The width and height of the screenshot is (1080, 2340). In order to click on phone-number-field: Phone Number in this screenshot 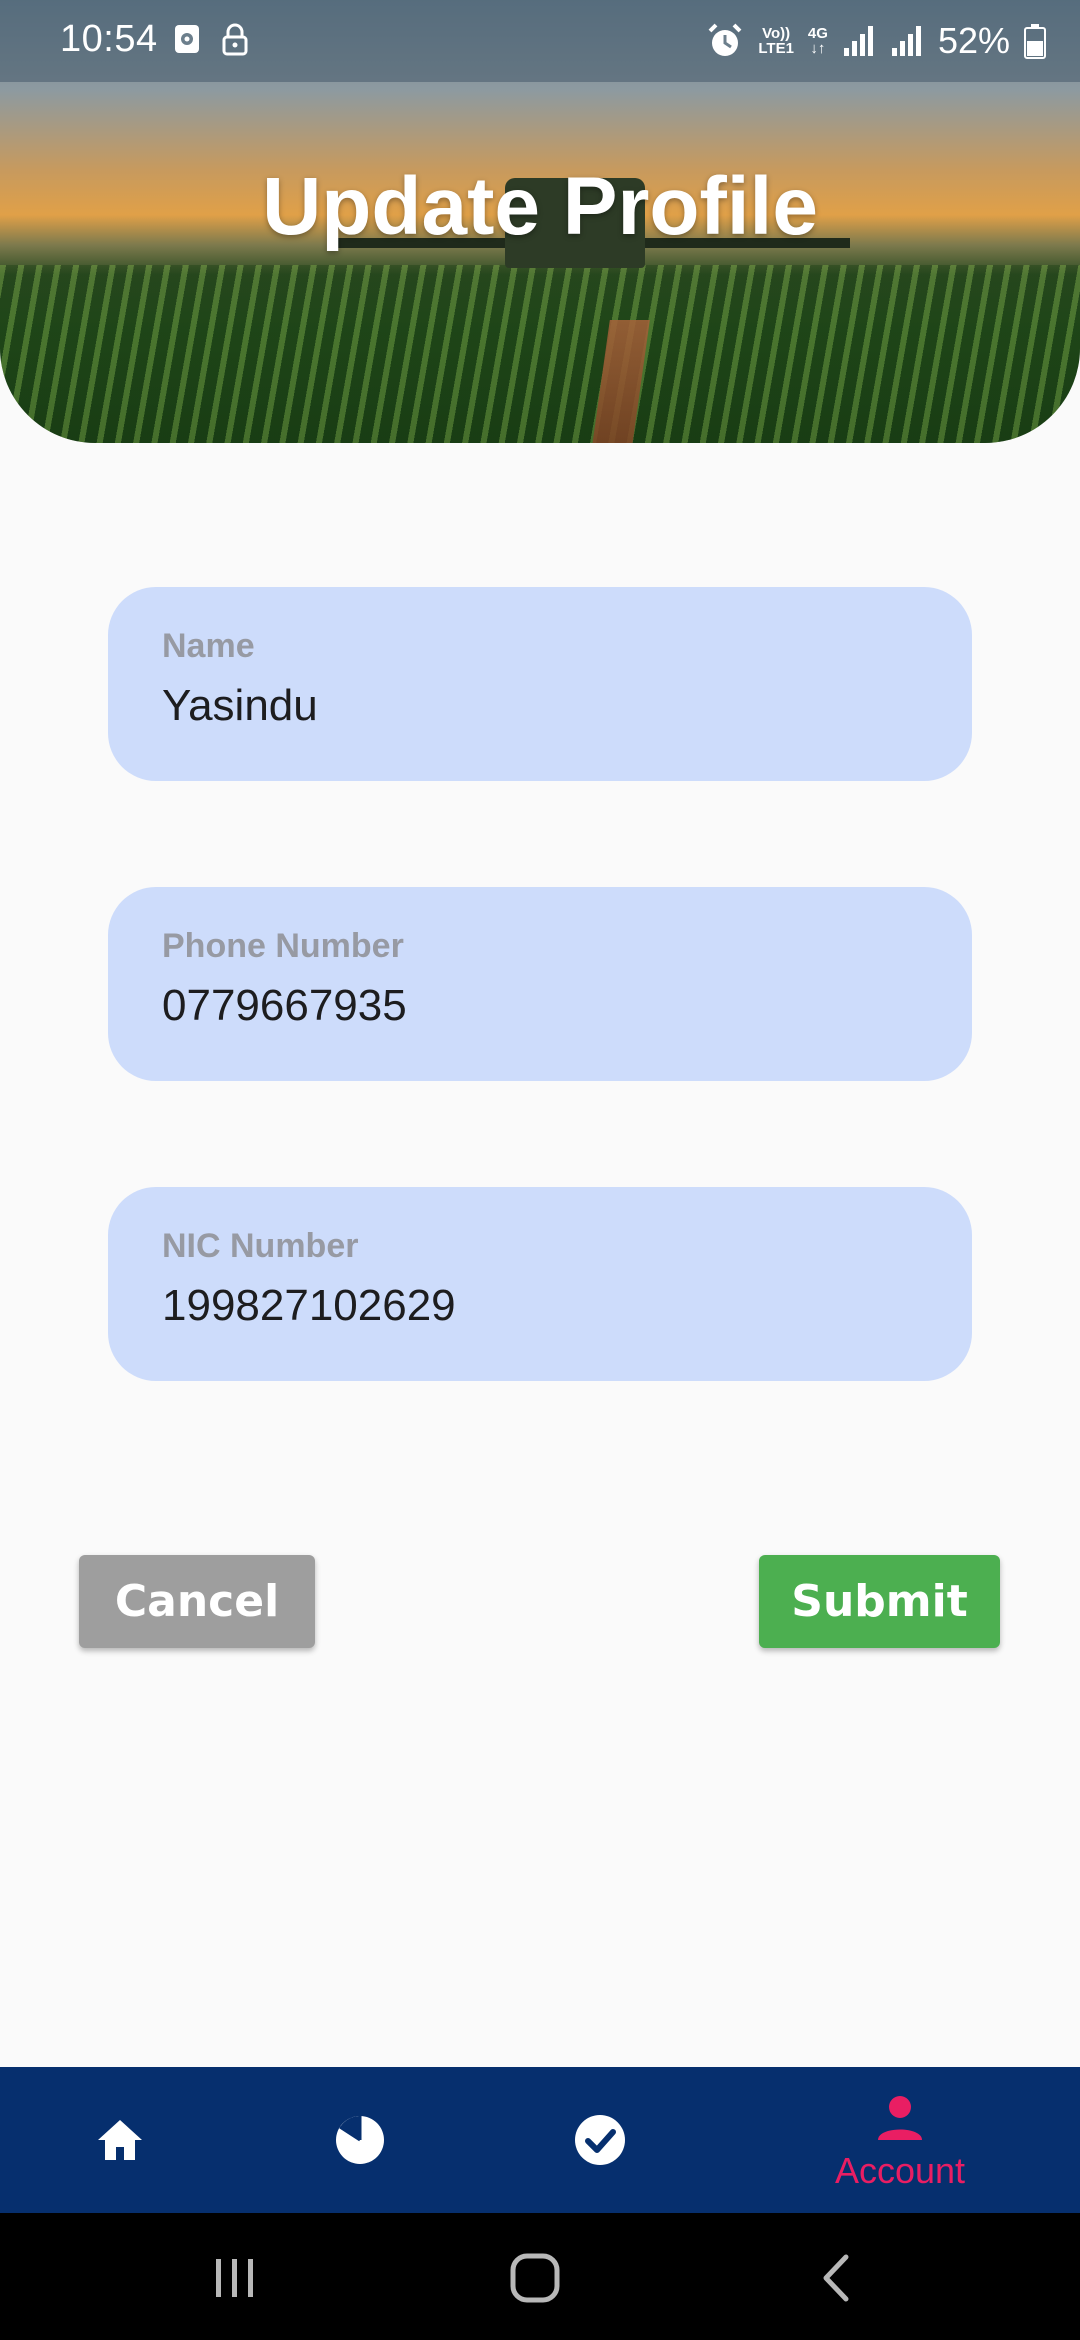, I will do `click(540, 984)`.